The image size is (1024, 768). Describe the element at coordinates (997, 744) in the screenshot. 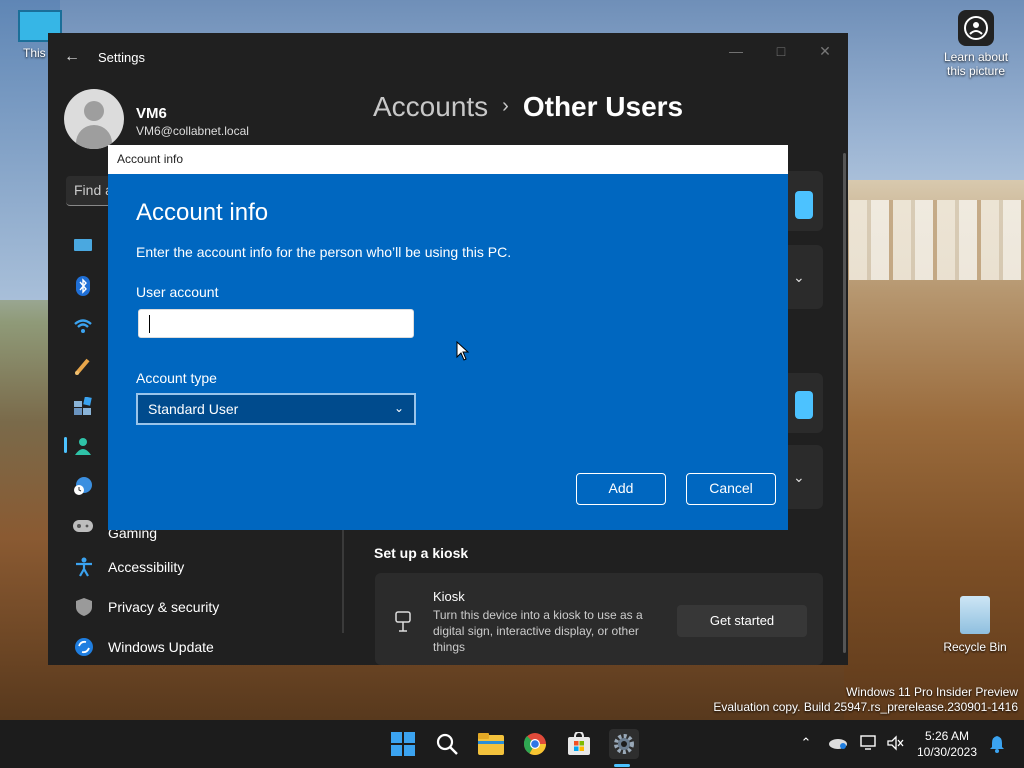

I see `notification-bell-icon` at that location.